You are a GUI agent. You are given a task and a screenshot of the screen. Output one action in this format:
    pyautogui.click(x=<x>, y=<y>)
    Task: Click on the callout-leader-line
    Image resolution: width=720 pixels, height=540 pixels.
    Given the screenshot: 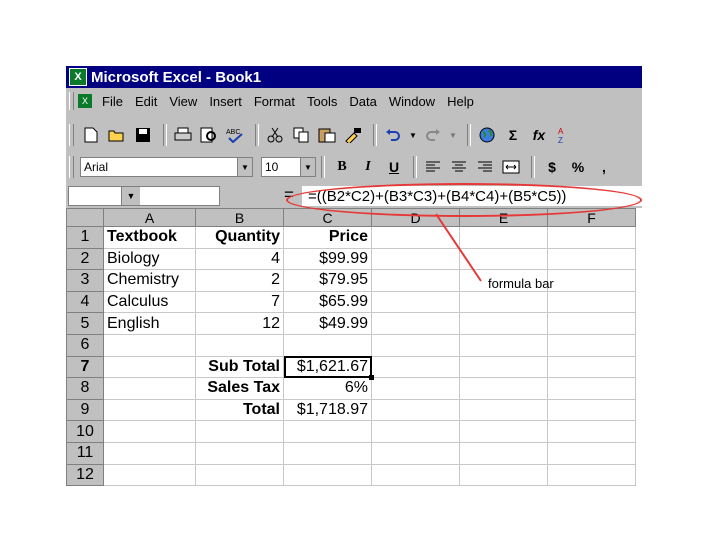 What is the action you would take?
    pyautogui.click(x=458, y=247)
    